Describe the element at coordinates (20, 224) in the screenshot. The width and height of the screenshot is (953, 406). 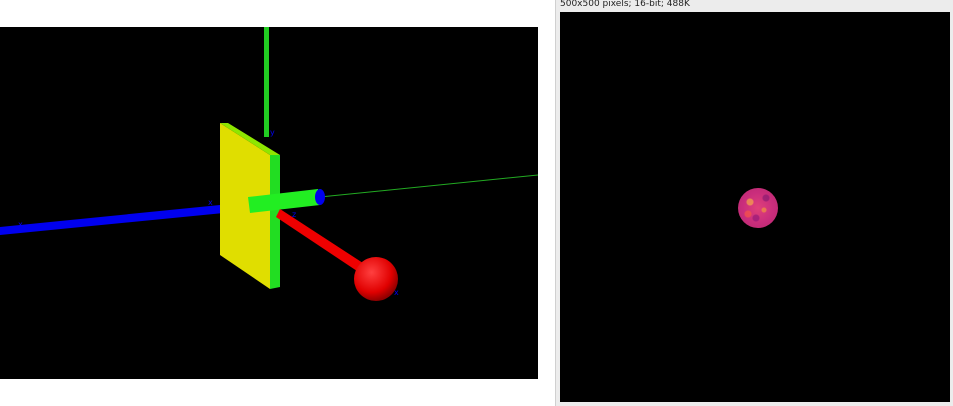
I see `axis-label-x-far: x` at that location.